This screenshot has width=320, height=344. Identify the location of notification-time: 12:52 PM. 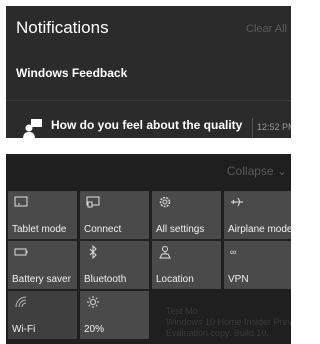
(274, 127).